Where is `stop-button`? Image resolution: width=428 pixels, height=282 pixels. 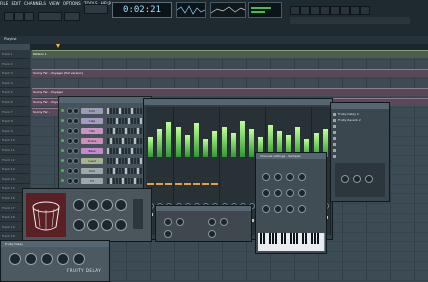
stop-button is located at coordinates (19, 16).